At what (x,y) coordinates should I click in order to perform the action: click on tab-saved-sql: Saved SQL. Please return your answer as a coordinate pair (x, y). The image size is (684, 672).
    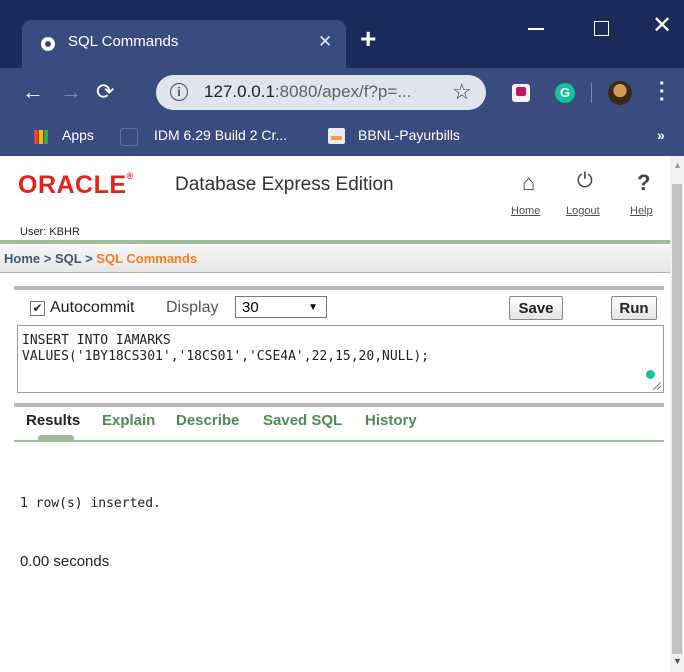
    Looking at the image, I should click on (302, 420).